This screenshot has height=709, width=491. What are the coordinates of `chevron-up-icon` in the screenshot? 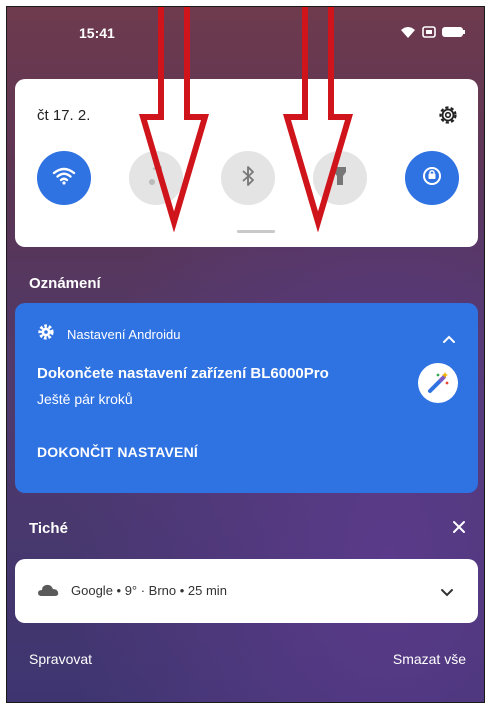 It's located at (449, 340).